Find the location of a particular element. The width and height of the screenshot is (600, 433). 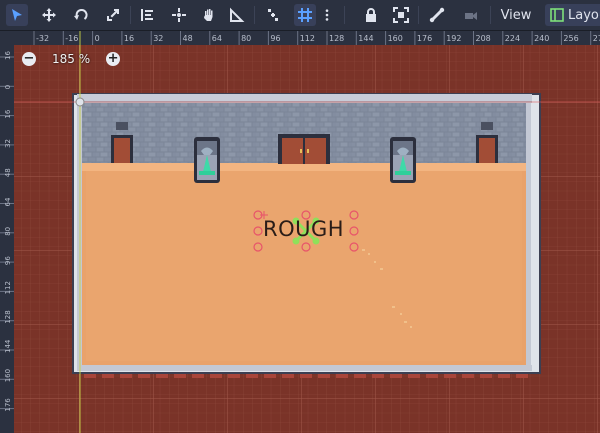

ruler-top-tick-label: -32 is located at coordinates (42, 38).